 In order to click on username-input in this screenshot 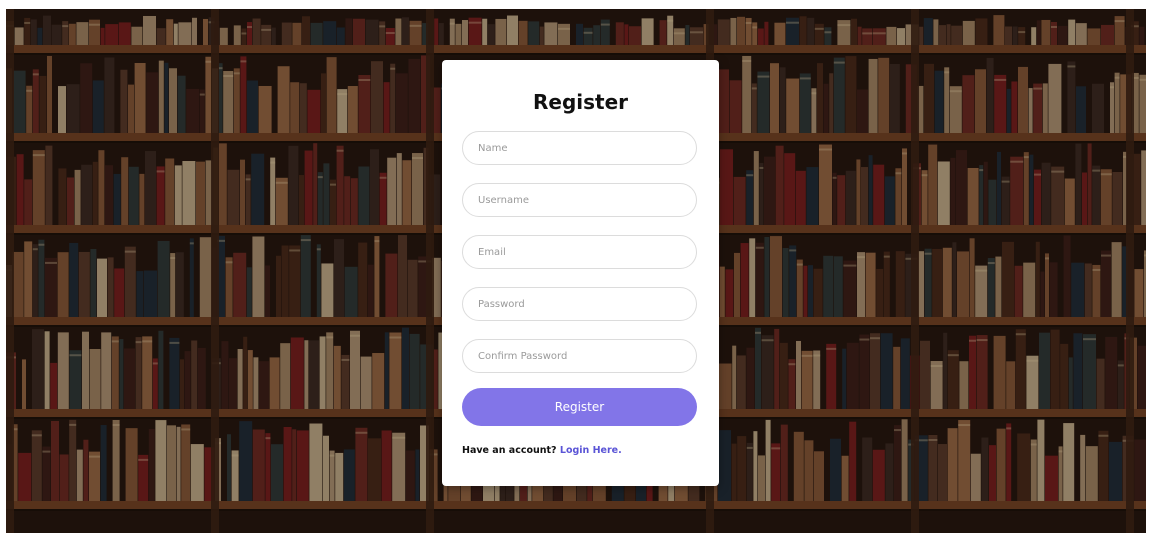, I will do `click(579, 200)`.